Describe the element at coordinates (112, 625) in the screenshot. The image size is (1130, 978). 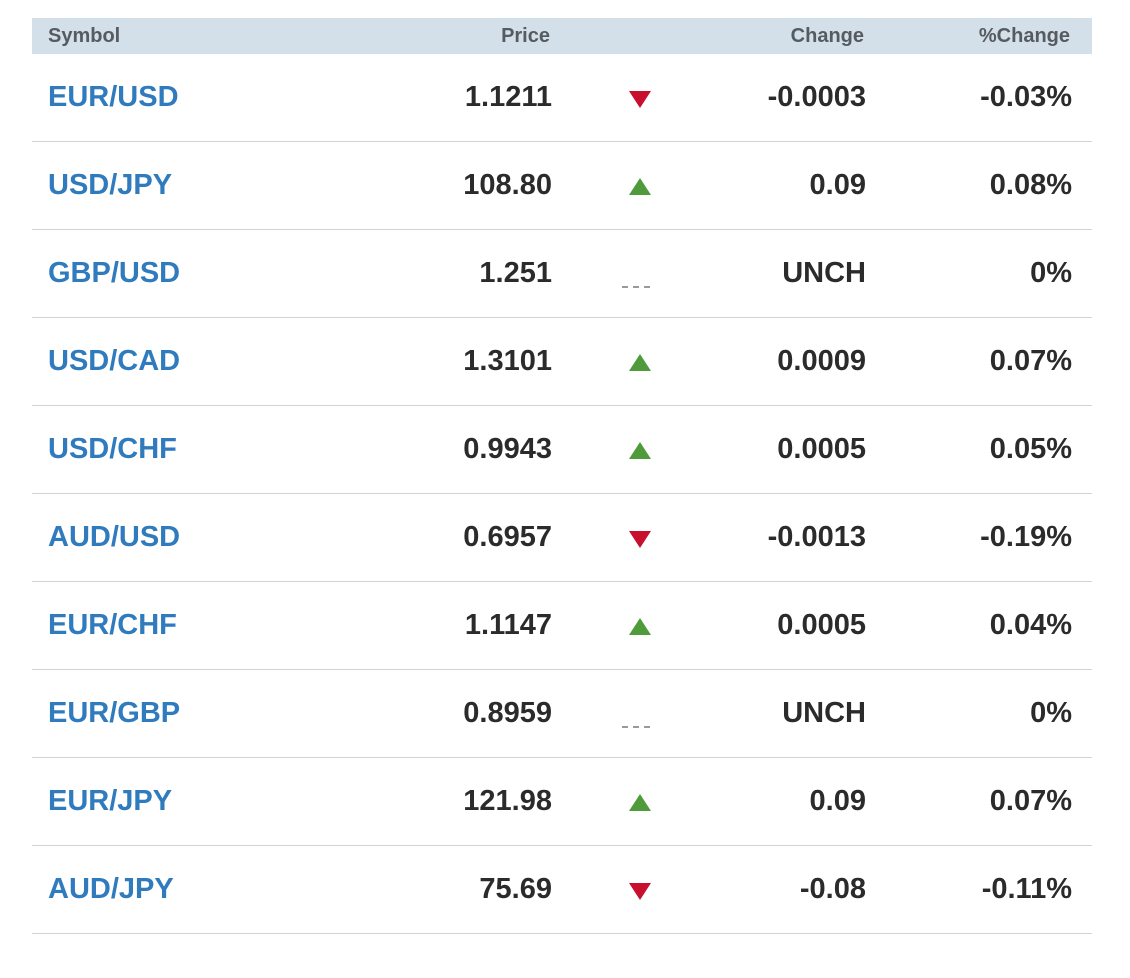
I see `symbol-link: EUR/CHF` at that location.